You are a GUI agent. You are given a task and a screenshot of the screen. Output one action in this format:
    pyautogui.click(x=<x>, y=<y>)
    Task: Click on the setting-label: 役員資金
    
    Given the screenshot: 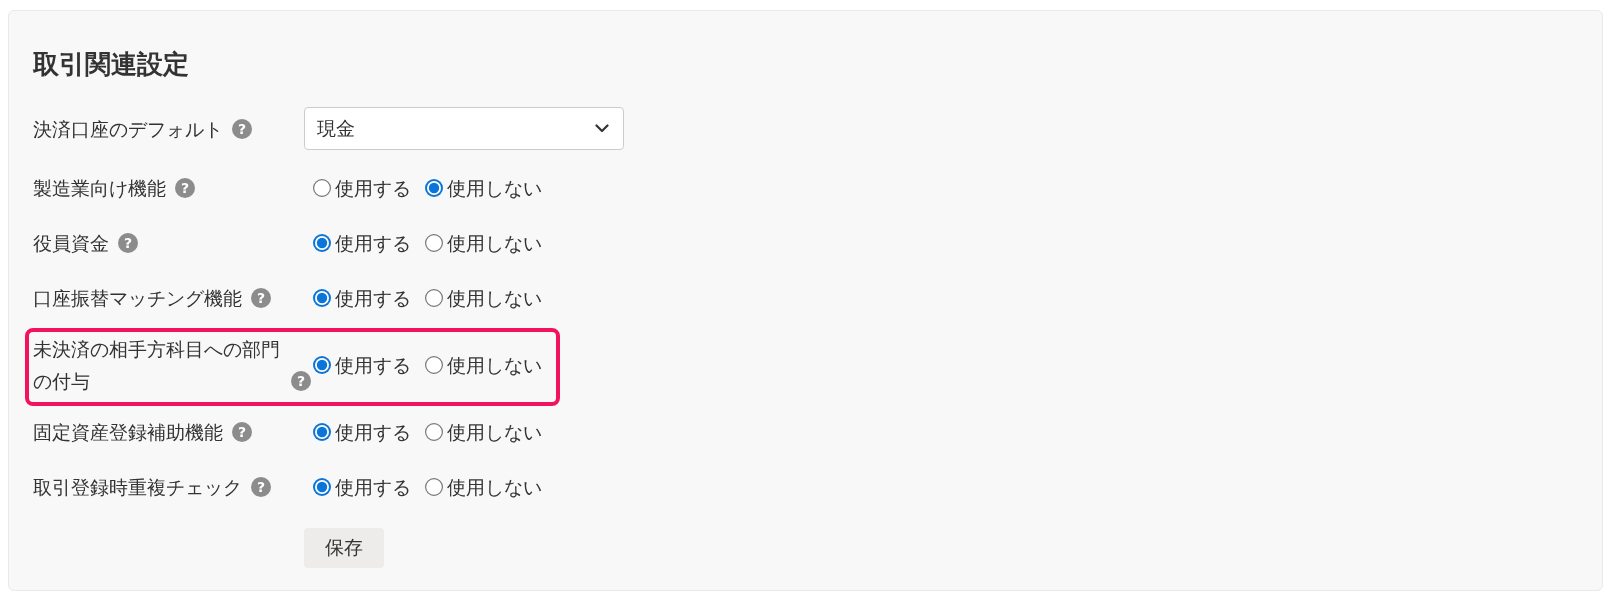 What is the action you would take?
    pyautogui.click(x=71, y=243)
    